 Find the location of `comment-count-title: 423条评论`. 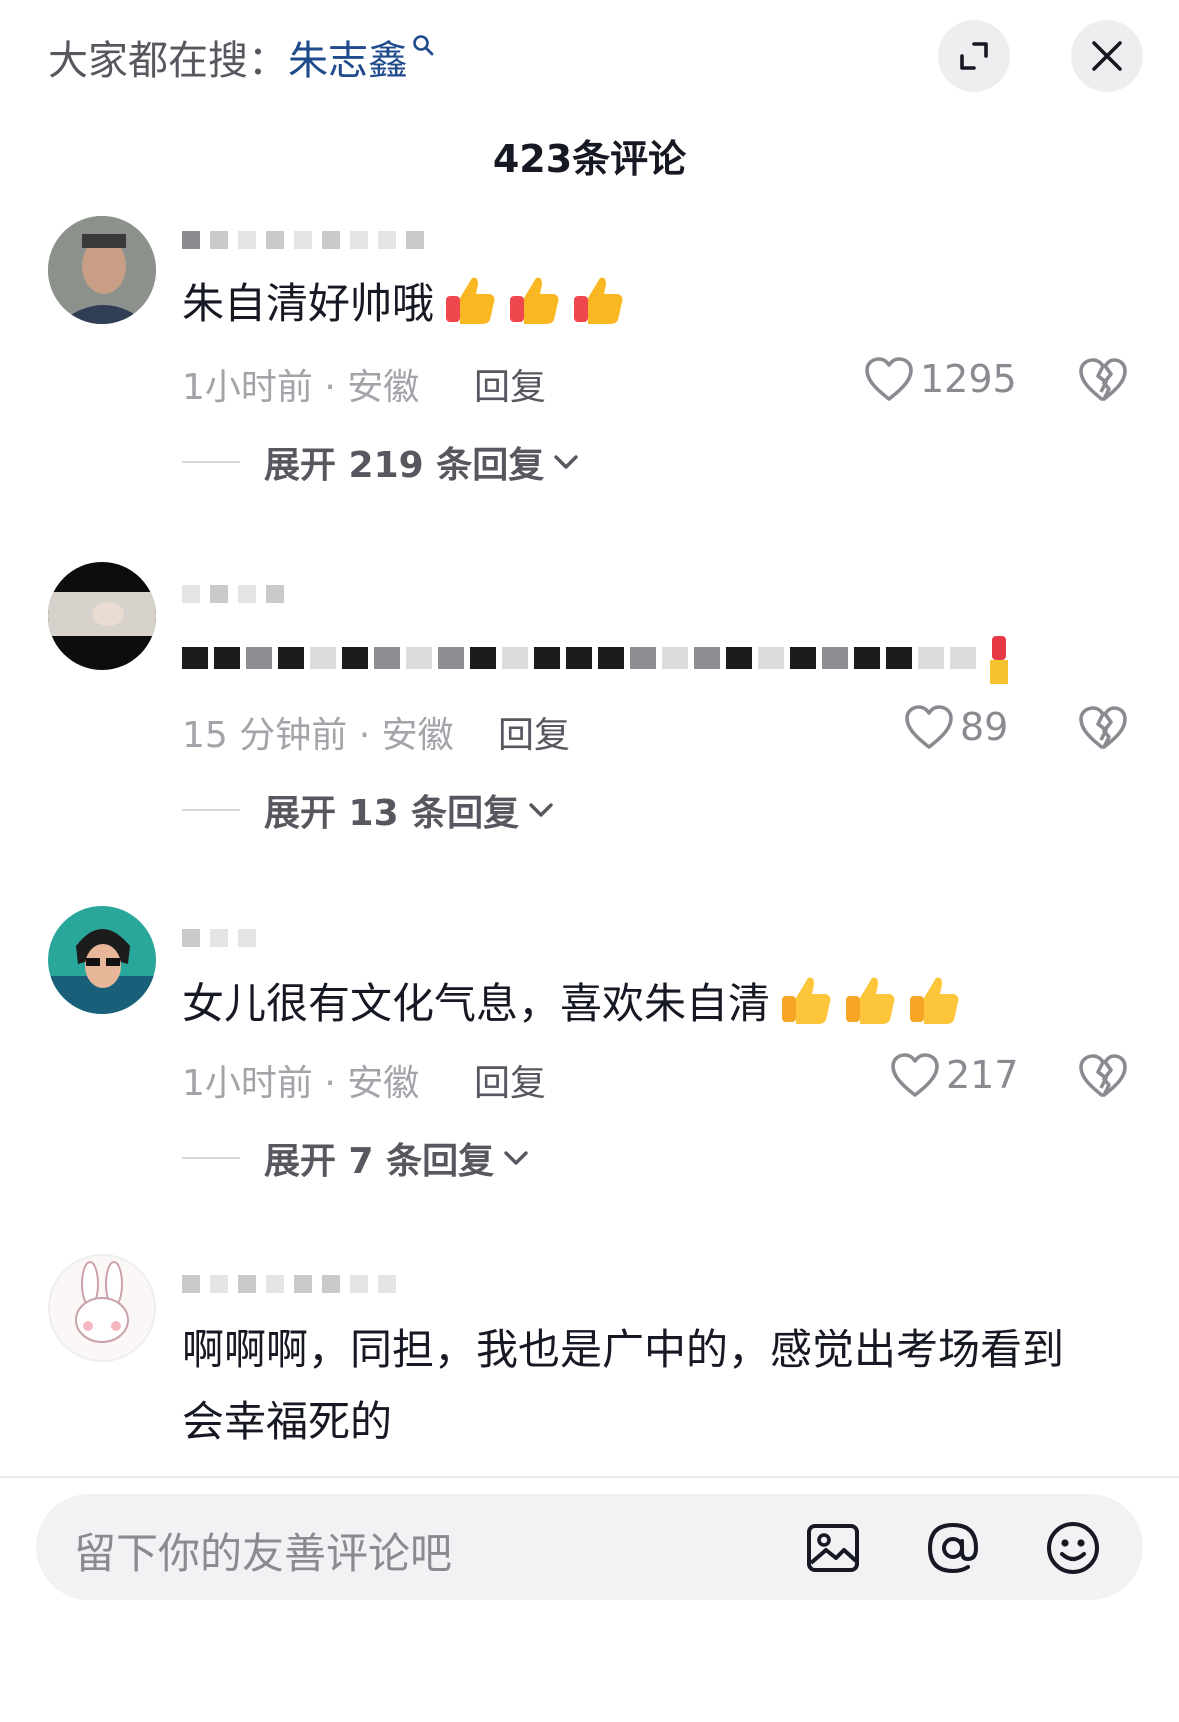

comment-count-title: 423条评论 is located at coordinates (589, 159).